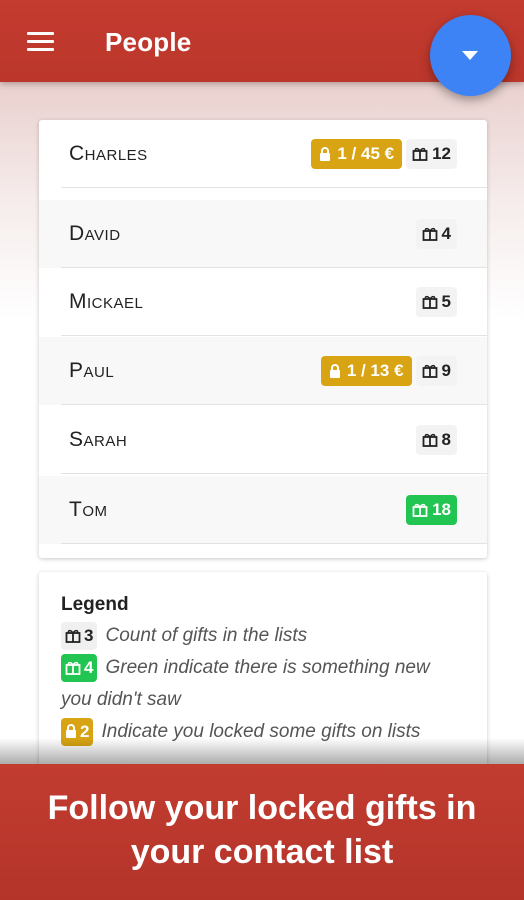 The width and height of the screenshot is (524, 900). Describe the element at coordinates (357, 154) in the screenshot. I see `locked-badge: 1 / 45 €` at that location.